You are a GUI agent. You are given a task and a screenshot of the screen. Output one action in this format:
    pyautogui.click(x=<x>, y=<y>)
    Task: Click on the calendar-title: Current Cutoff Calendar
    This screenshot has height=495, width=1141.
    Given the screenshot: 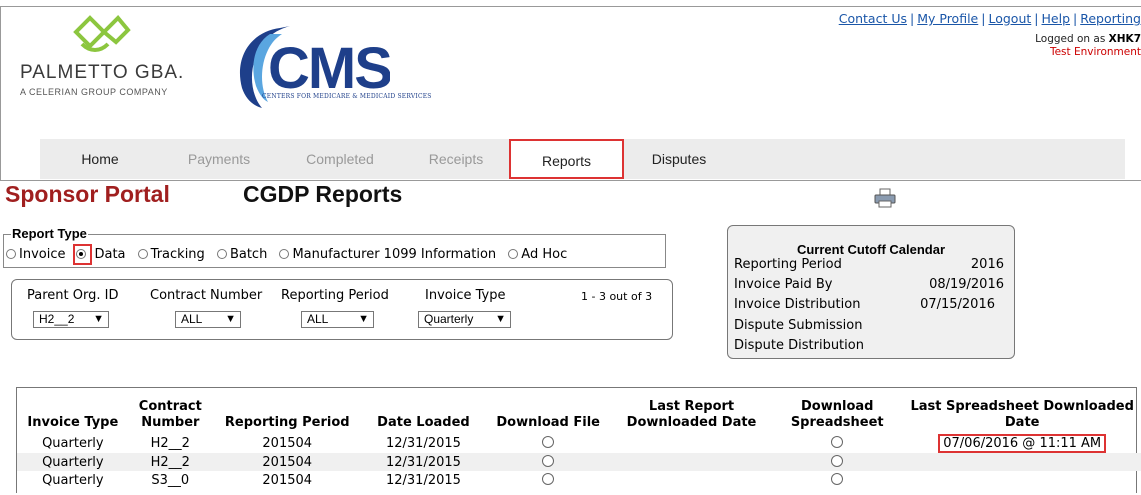 What is the action you would take?
    pyautogui.click(x=871, y=249)
    